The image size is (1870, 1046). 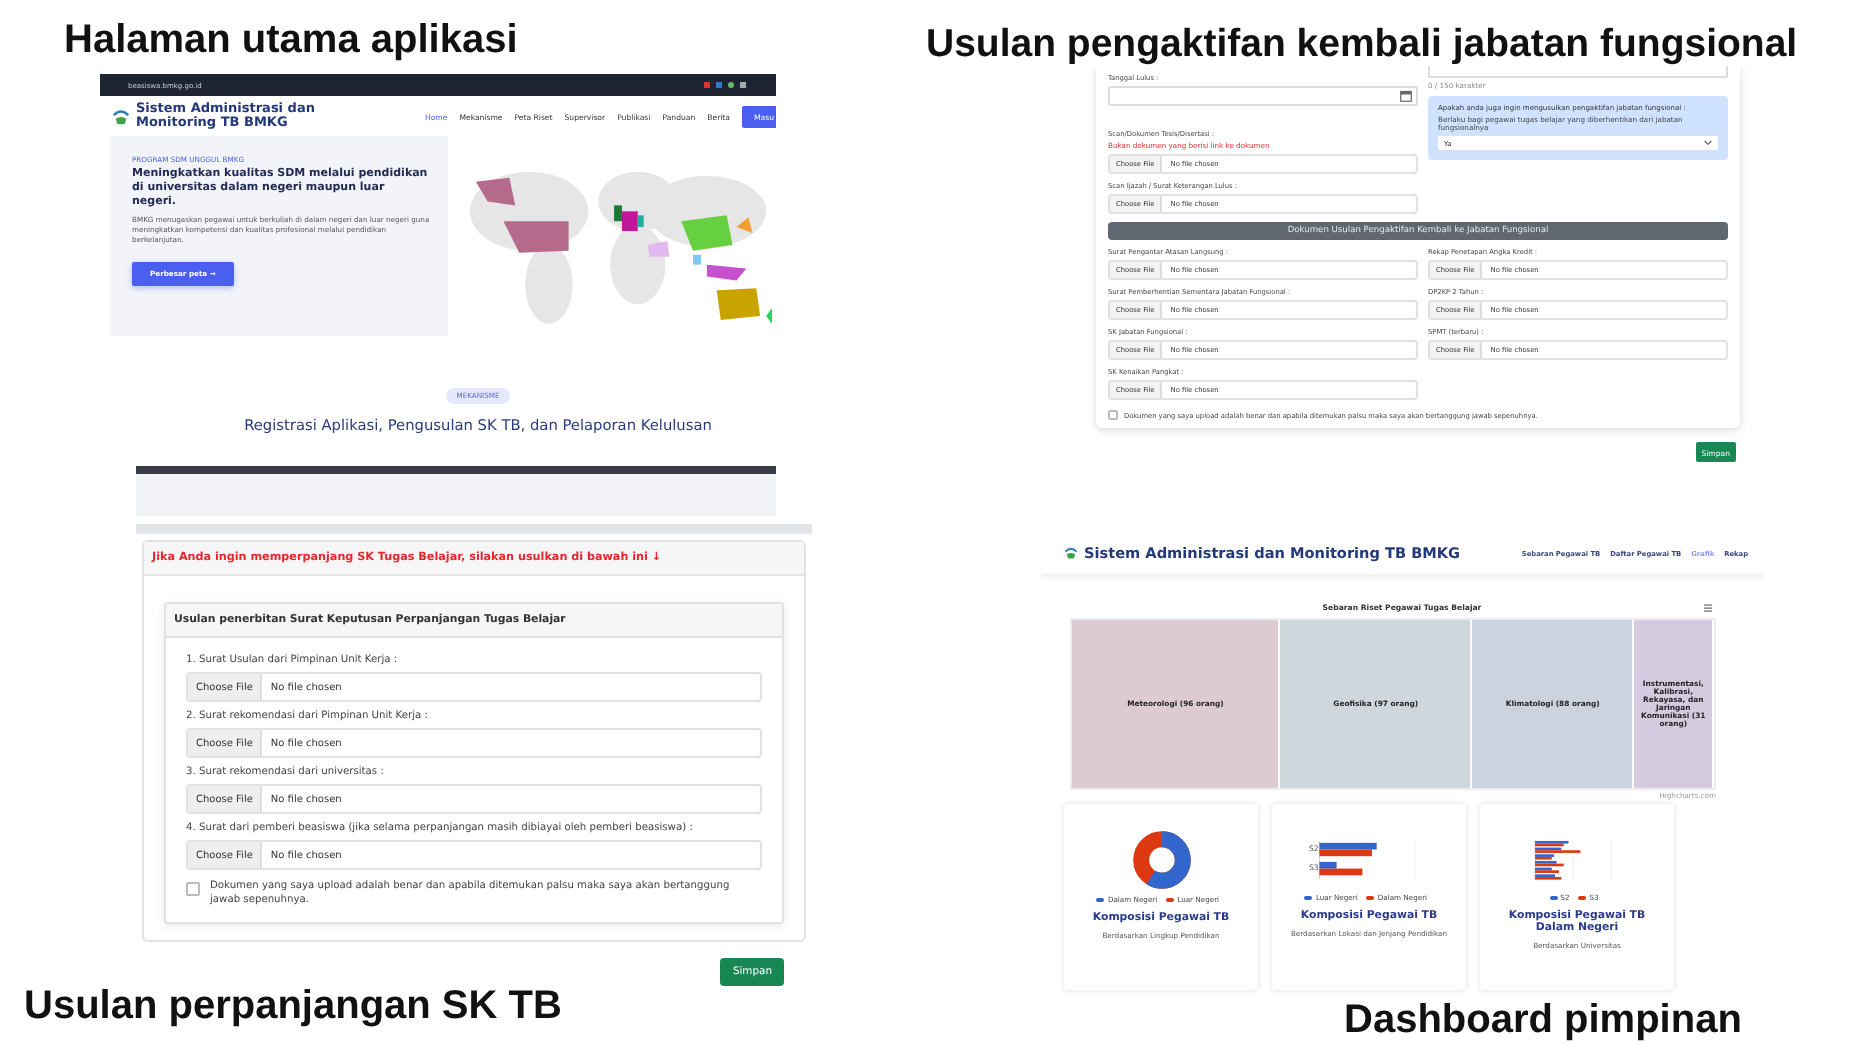 What do you see at coordinates (293, 1007) in the screenshot?
I see `caption-text: Usulan perpanjangan SK TB` at bounding box center [293, 1007].